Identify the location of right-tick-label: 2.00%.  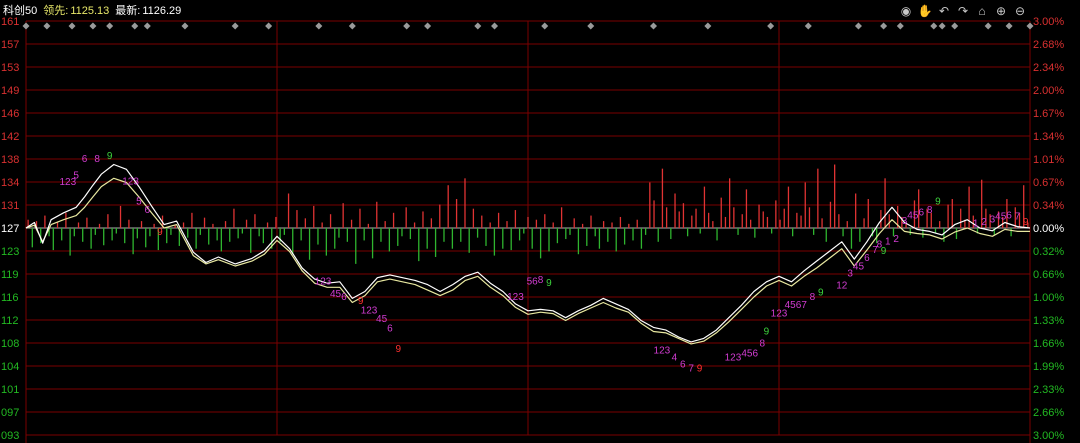
(1048, 91).